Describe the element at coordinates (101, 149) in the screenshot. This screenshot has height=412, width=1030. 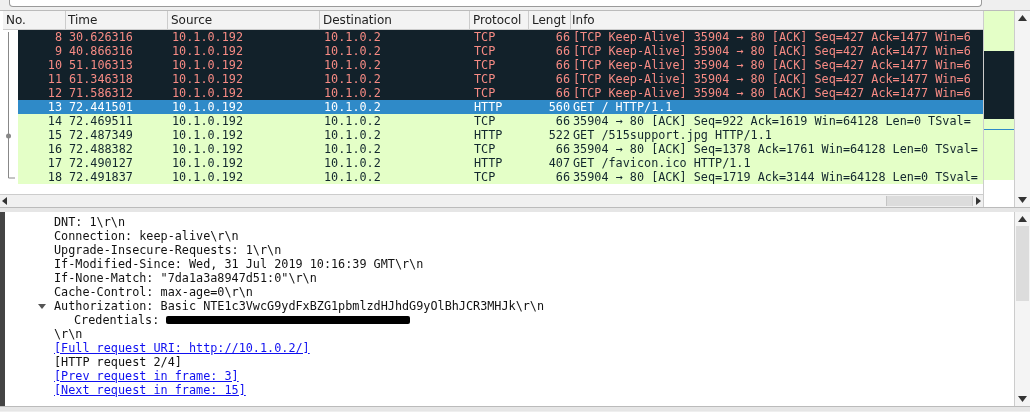
I see `table-cell-text: 72.488382` at that location.